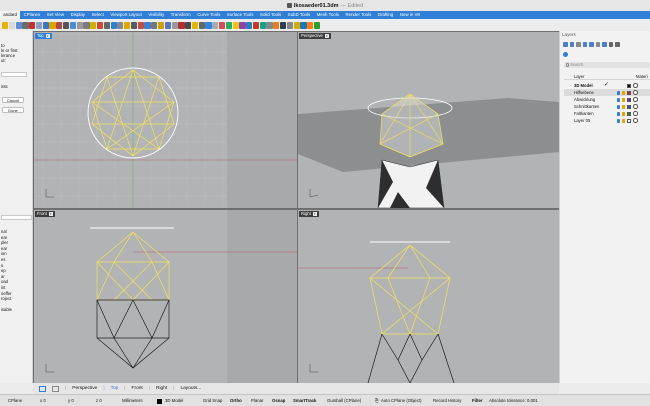 This screenshot has height=406, width=650. I want to click on move-parent-icon, so click(597, 44).